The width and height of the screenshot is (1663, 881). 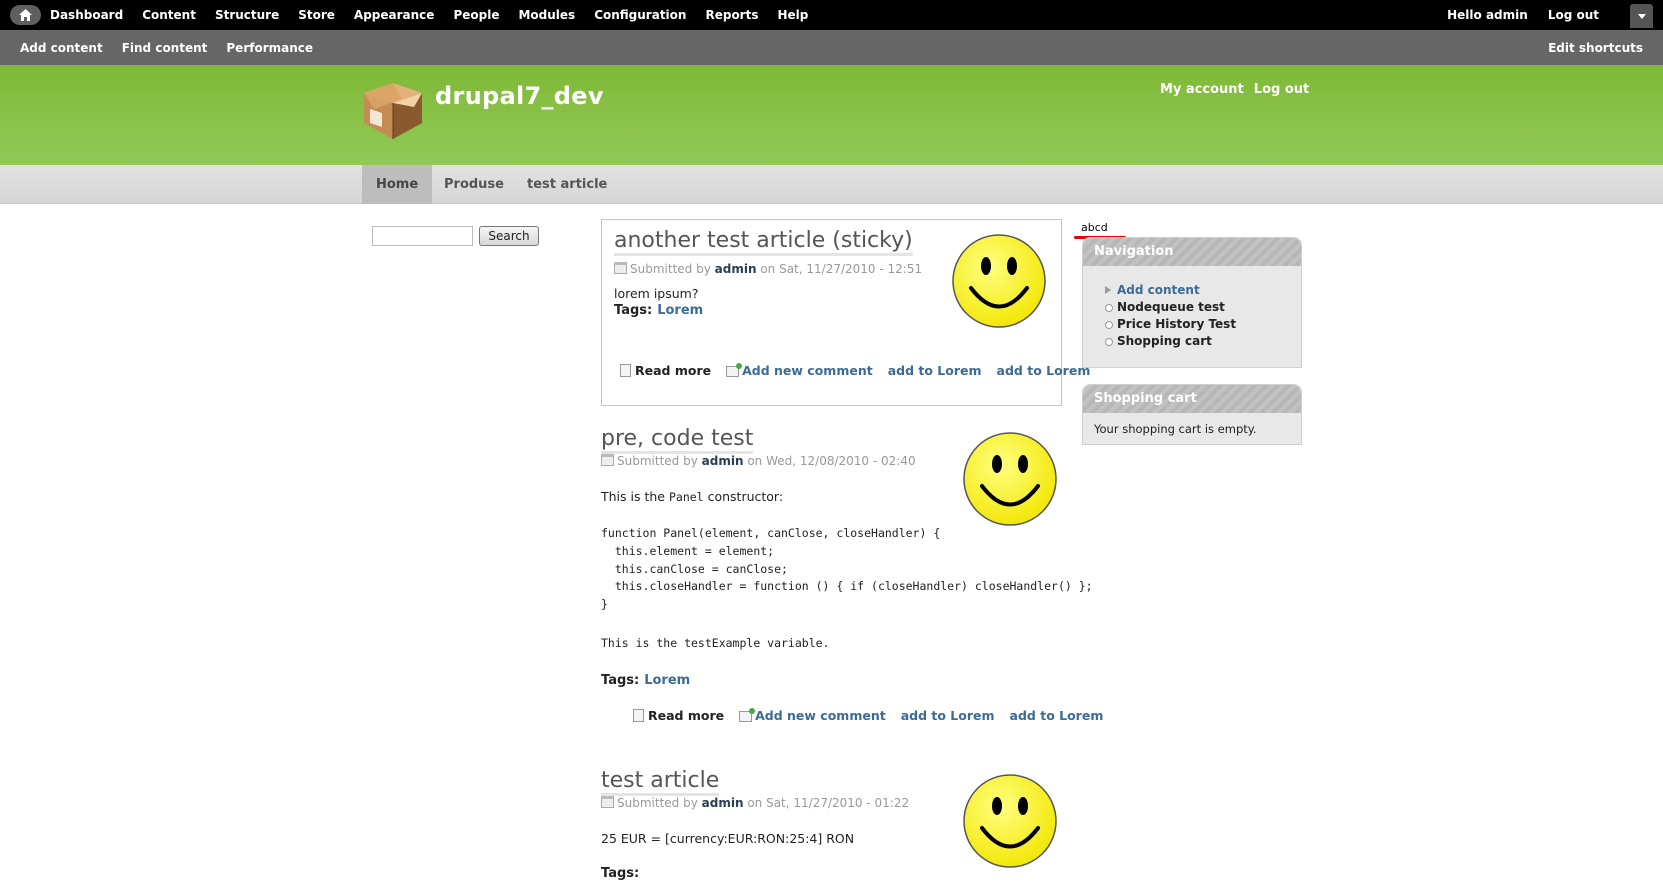 I want to click on code-note: This is the testExample variable., so click(x=715, y=643).